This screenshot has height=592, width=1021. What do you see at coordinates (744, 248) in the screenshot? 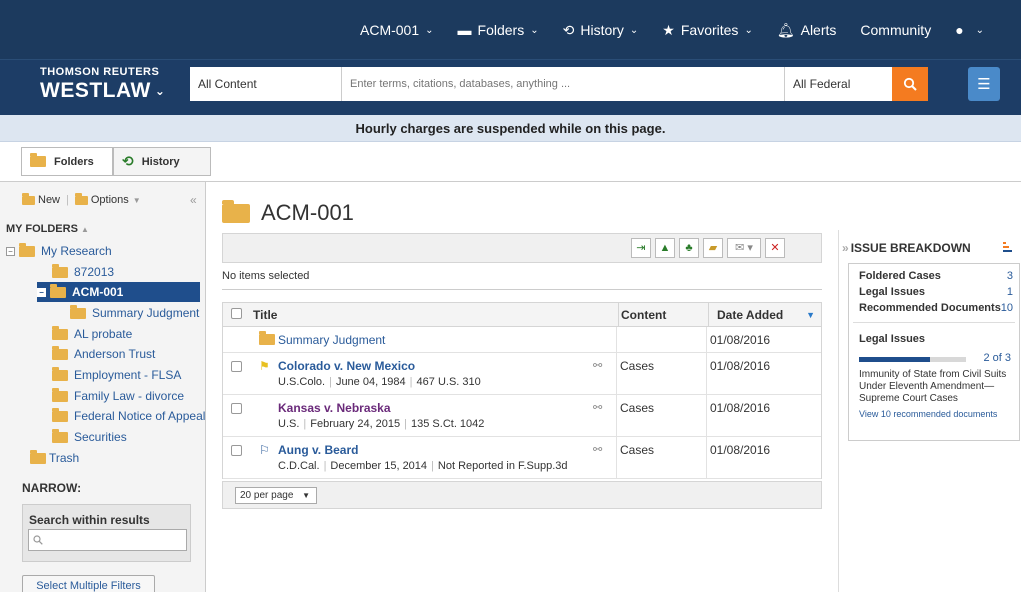
I see `email-icon: ✉ ▾` at bounding box center [744, 248].